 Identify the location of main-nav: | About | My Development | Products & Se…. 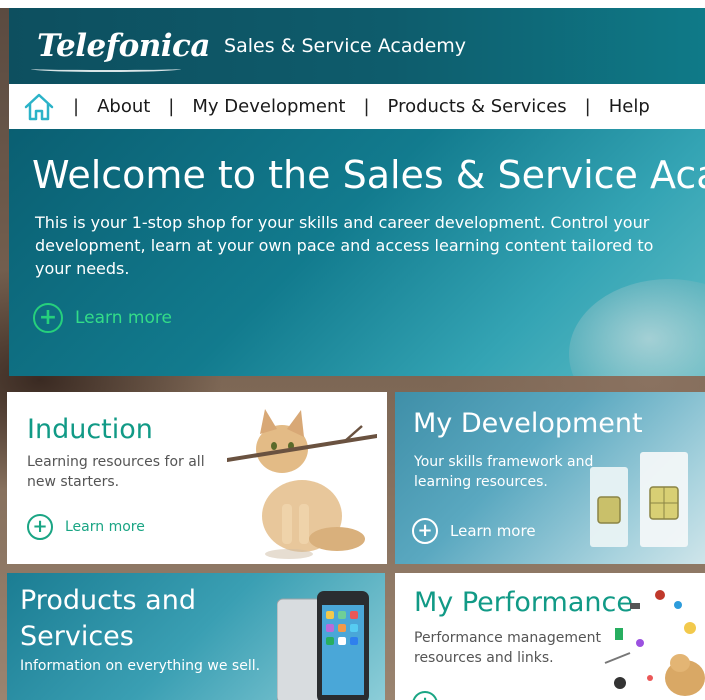
(357, 106).